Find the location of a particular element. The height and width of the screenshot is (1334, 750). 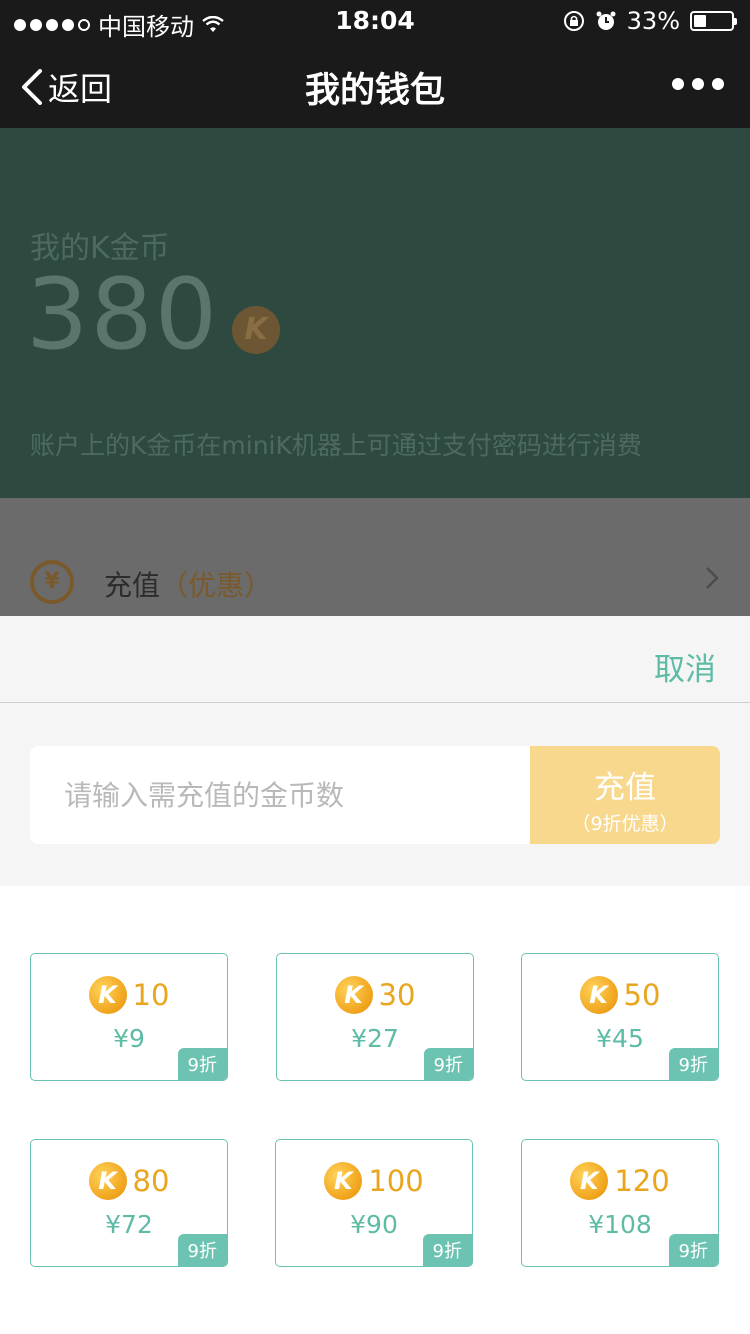

coin-amount-input is located at coordinates (280, 795).